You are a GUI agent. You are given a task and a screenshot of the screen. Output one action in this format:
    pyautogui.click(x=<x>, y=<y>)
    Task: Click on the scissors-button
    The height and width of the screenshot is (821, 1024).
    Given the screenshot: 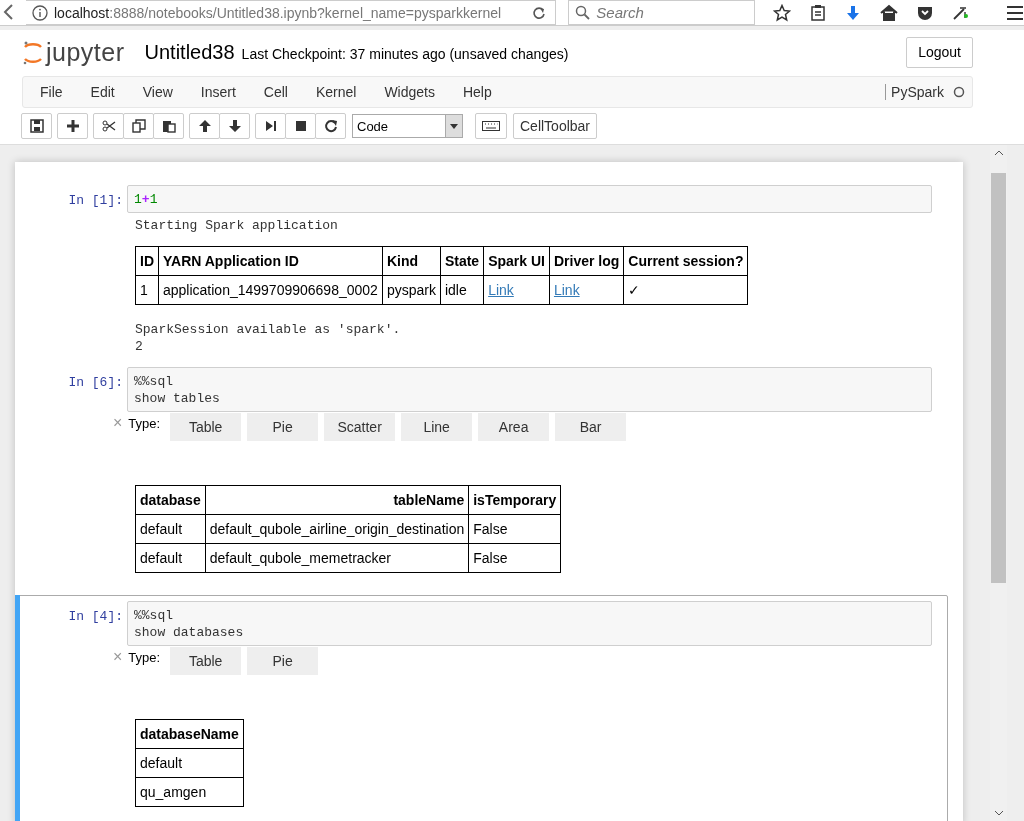 What is the action you would take?
    pyautogui.click(x=108, y=126)
    